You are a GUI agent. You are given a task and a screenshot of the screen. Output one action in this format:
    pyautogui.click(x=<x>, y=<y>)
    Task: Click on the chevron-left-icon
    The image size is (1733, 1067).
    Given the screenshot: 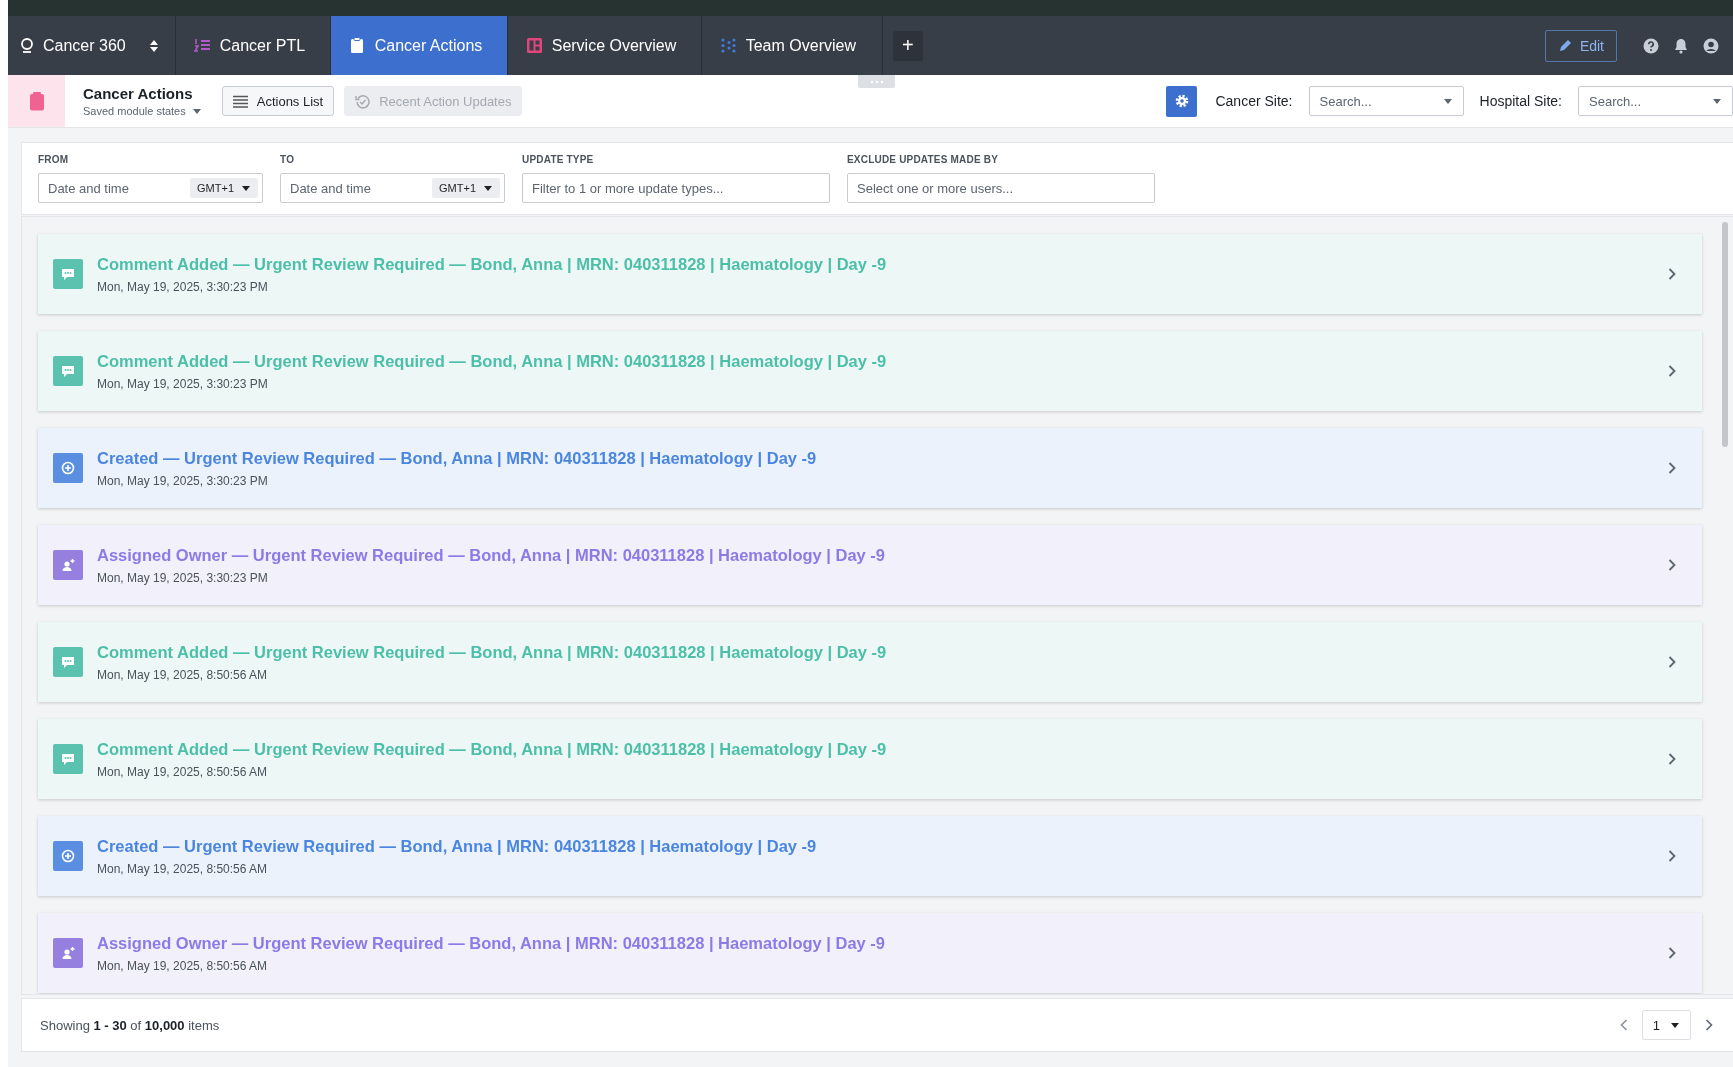 What is the action you would take?
    pyautogui.click(x=1623, y=1025)
    